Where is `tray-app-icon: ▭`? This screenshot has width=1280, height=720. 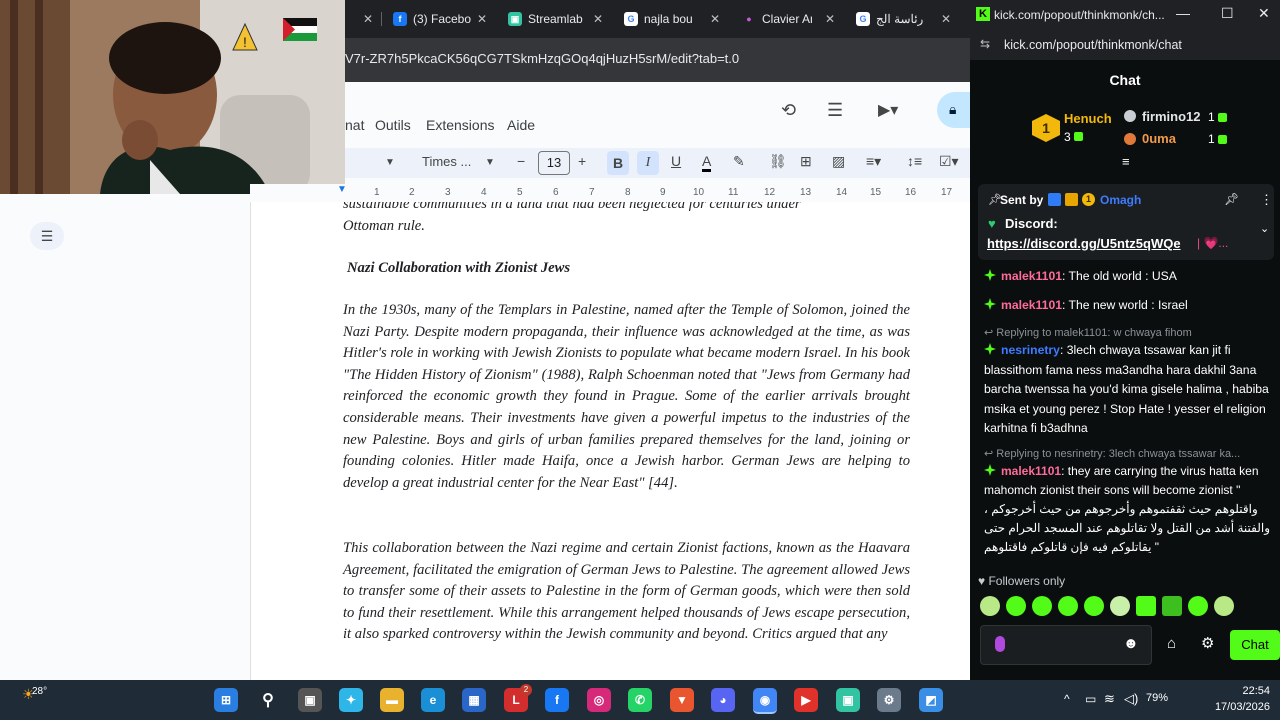
tray-app-icon: ▭ is located at coordinates (1090, 699).